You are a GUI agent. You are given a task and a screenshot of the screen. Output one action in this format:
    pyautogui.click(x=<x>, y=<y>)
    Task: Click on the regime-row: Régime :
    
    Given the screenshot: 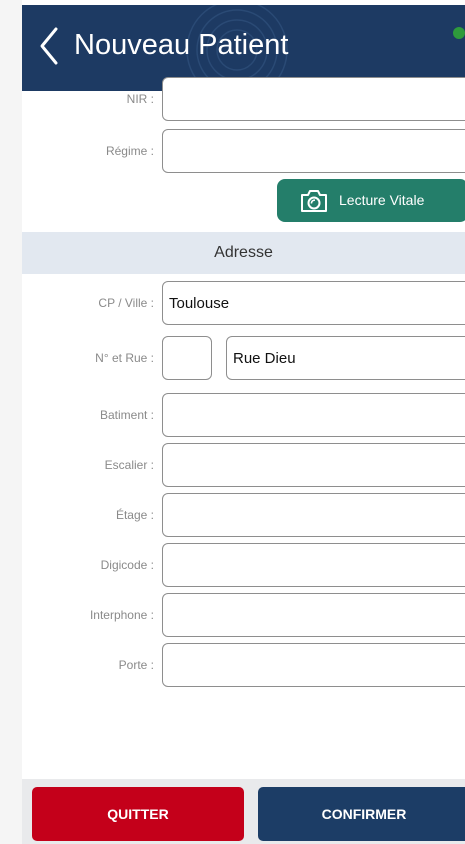 What is the action you would take?
    pyautogui.click(x=243, y=151)
    